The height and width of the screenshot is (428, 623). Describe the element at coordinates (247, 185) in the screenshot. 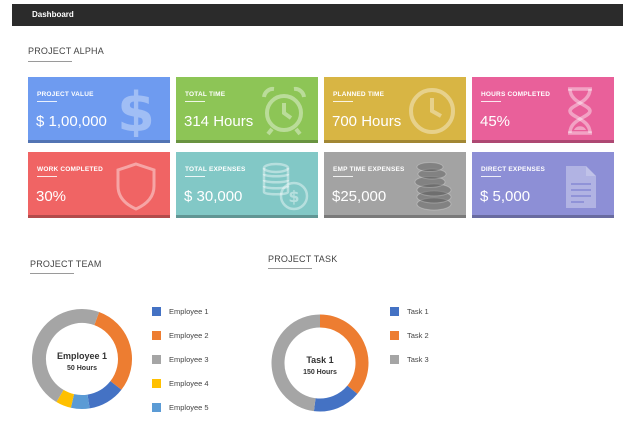

I see `card-total-expenses: TOTAL EXPENSES $ 30,000 $` at that location.